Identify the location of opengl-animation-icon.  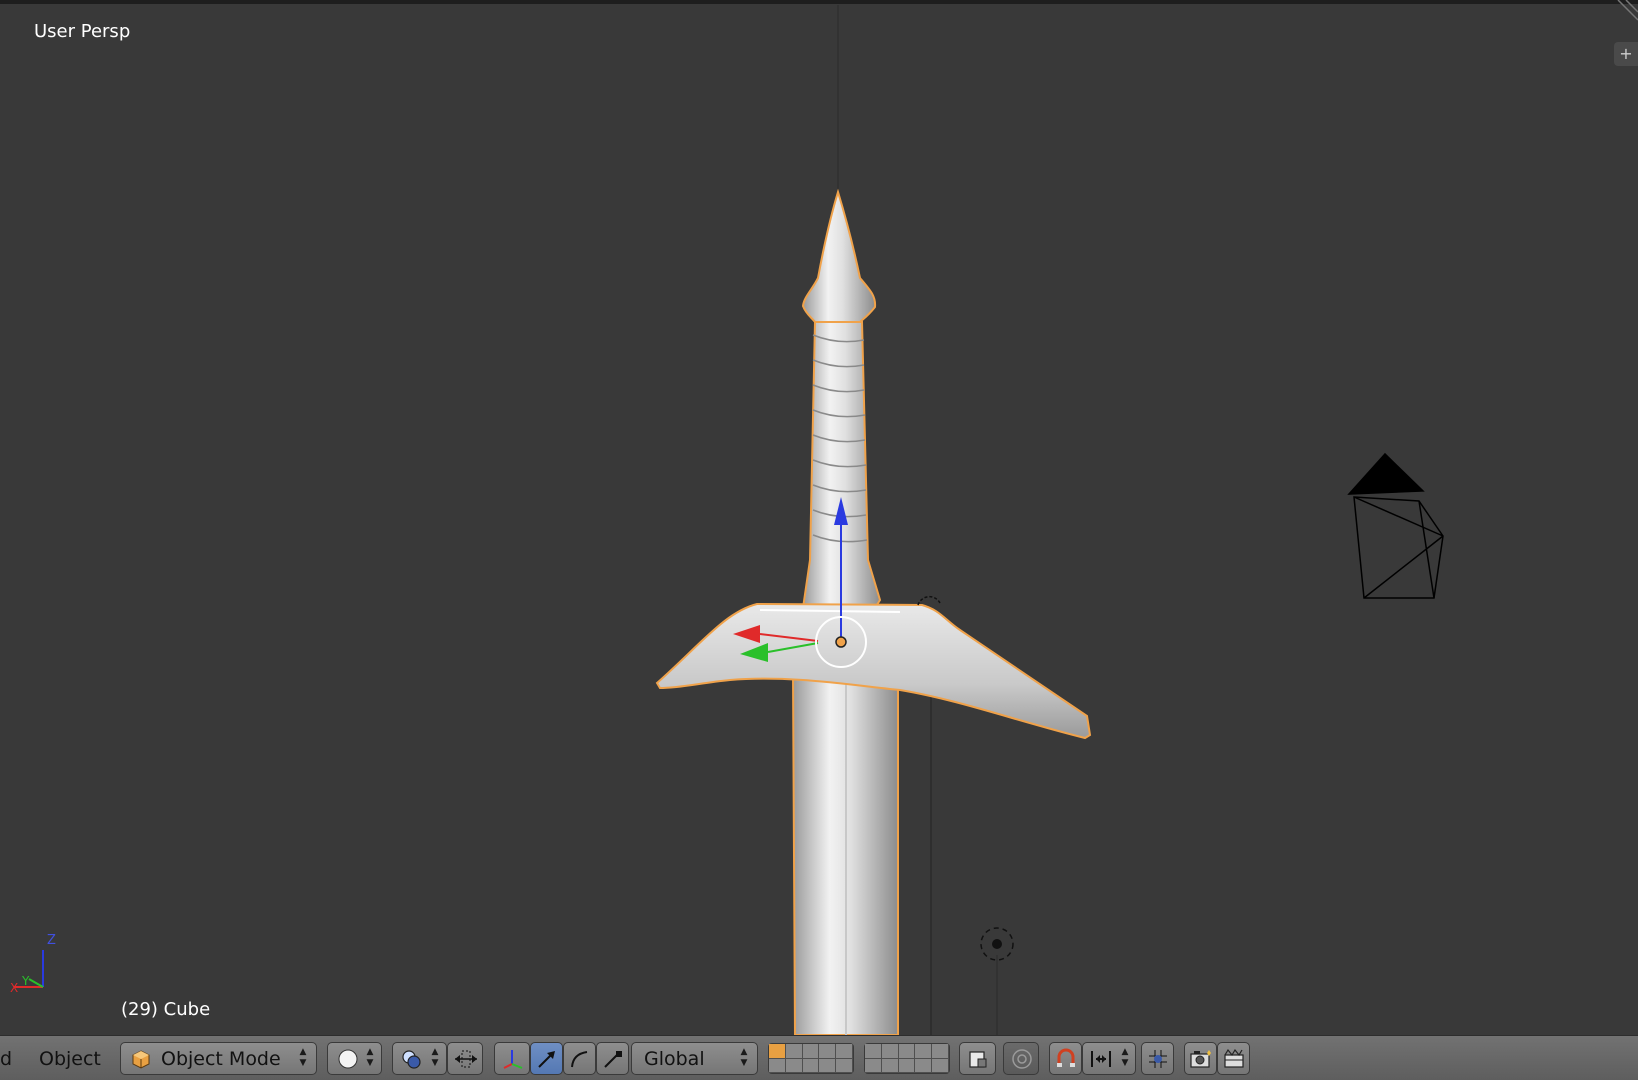
(1234, 1058).